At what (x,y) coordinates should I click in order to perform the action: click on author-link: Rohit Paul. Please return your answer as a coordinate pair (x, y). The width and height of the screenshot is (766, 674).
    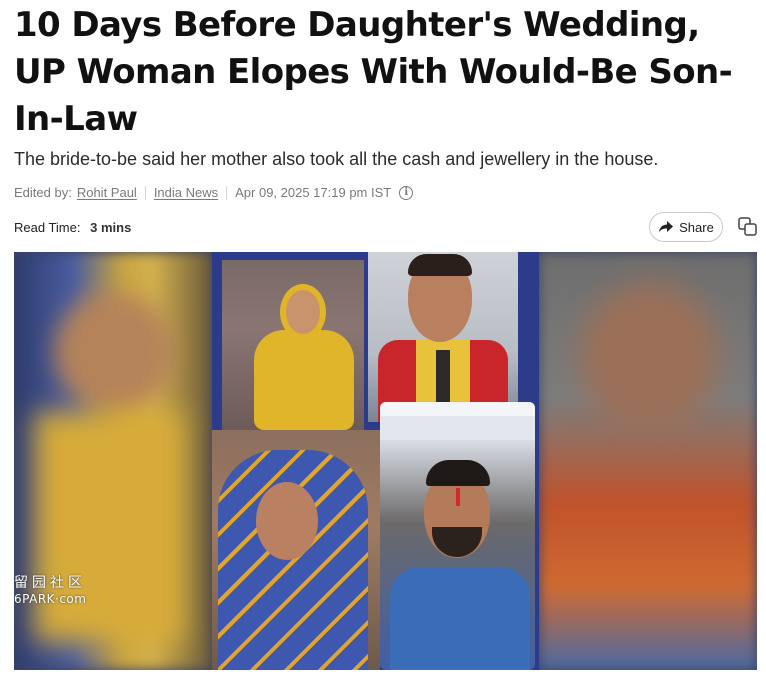
    Looking at the image, I should click on (107, 192).